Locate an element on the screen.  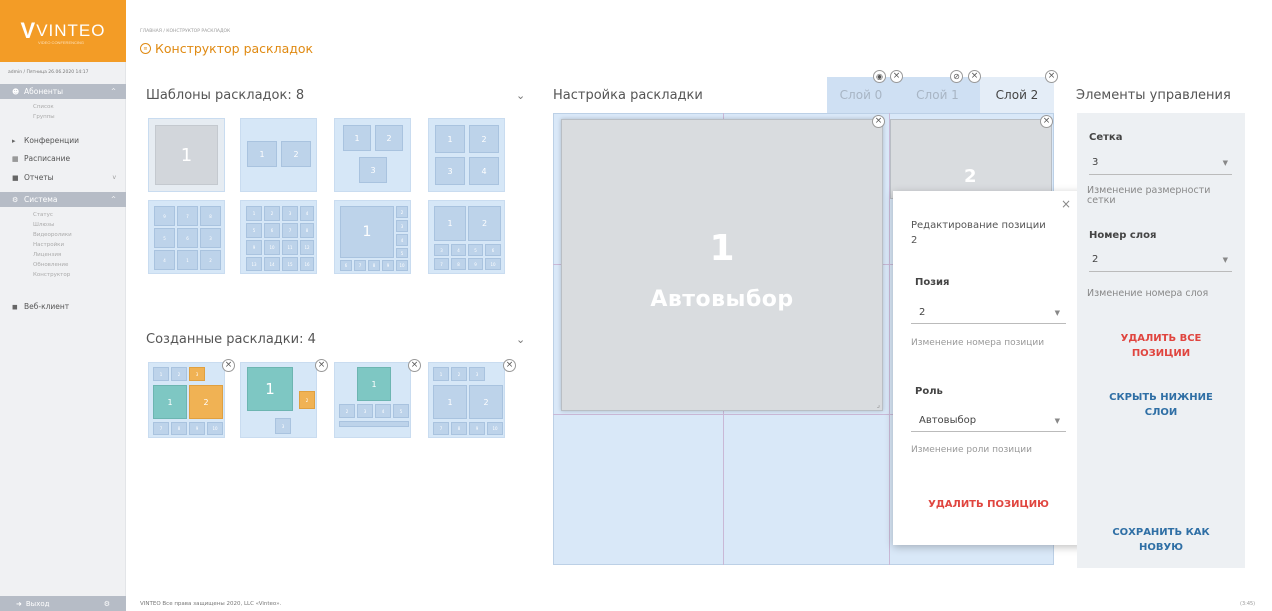
template-cell: 15 is located at coordinates (290, 264).